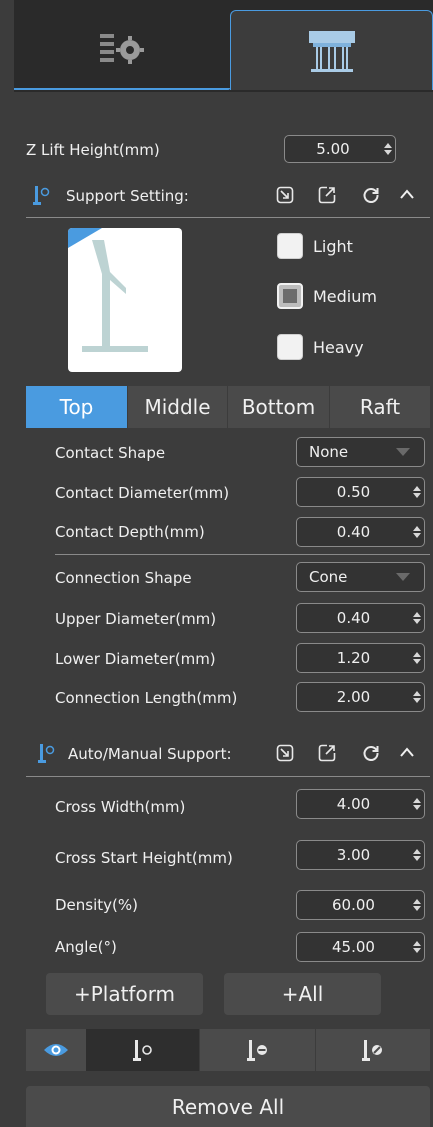 The image size is (433, 1127). I want to click on cross-start-height-value: 3.00, so click(353, 855).